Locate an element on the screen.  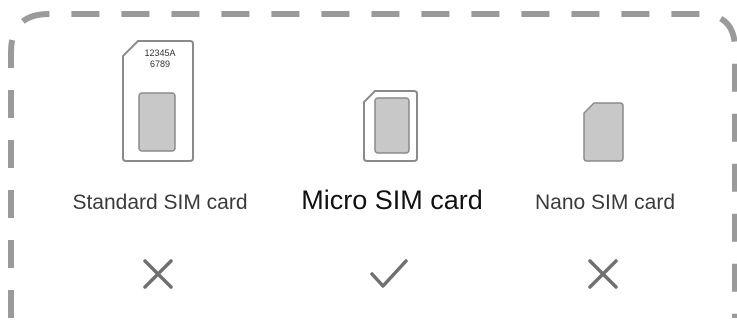
micro-sim-card is located at coordinates (390, 126).